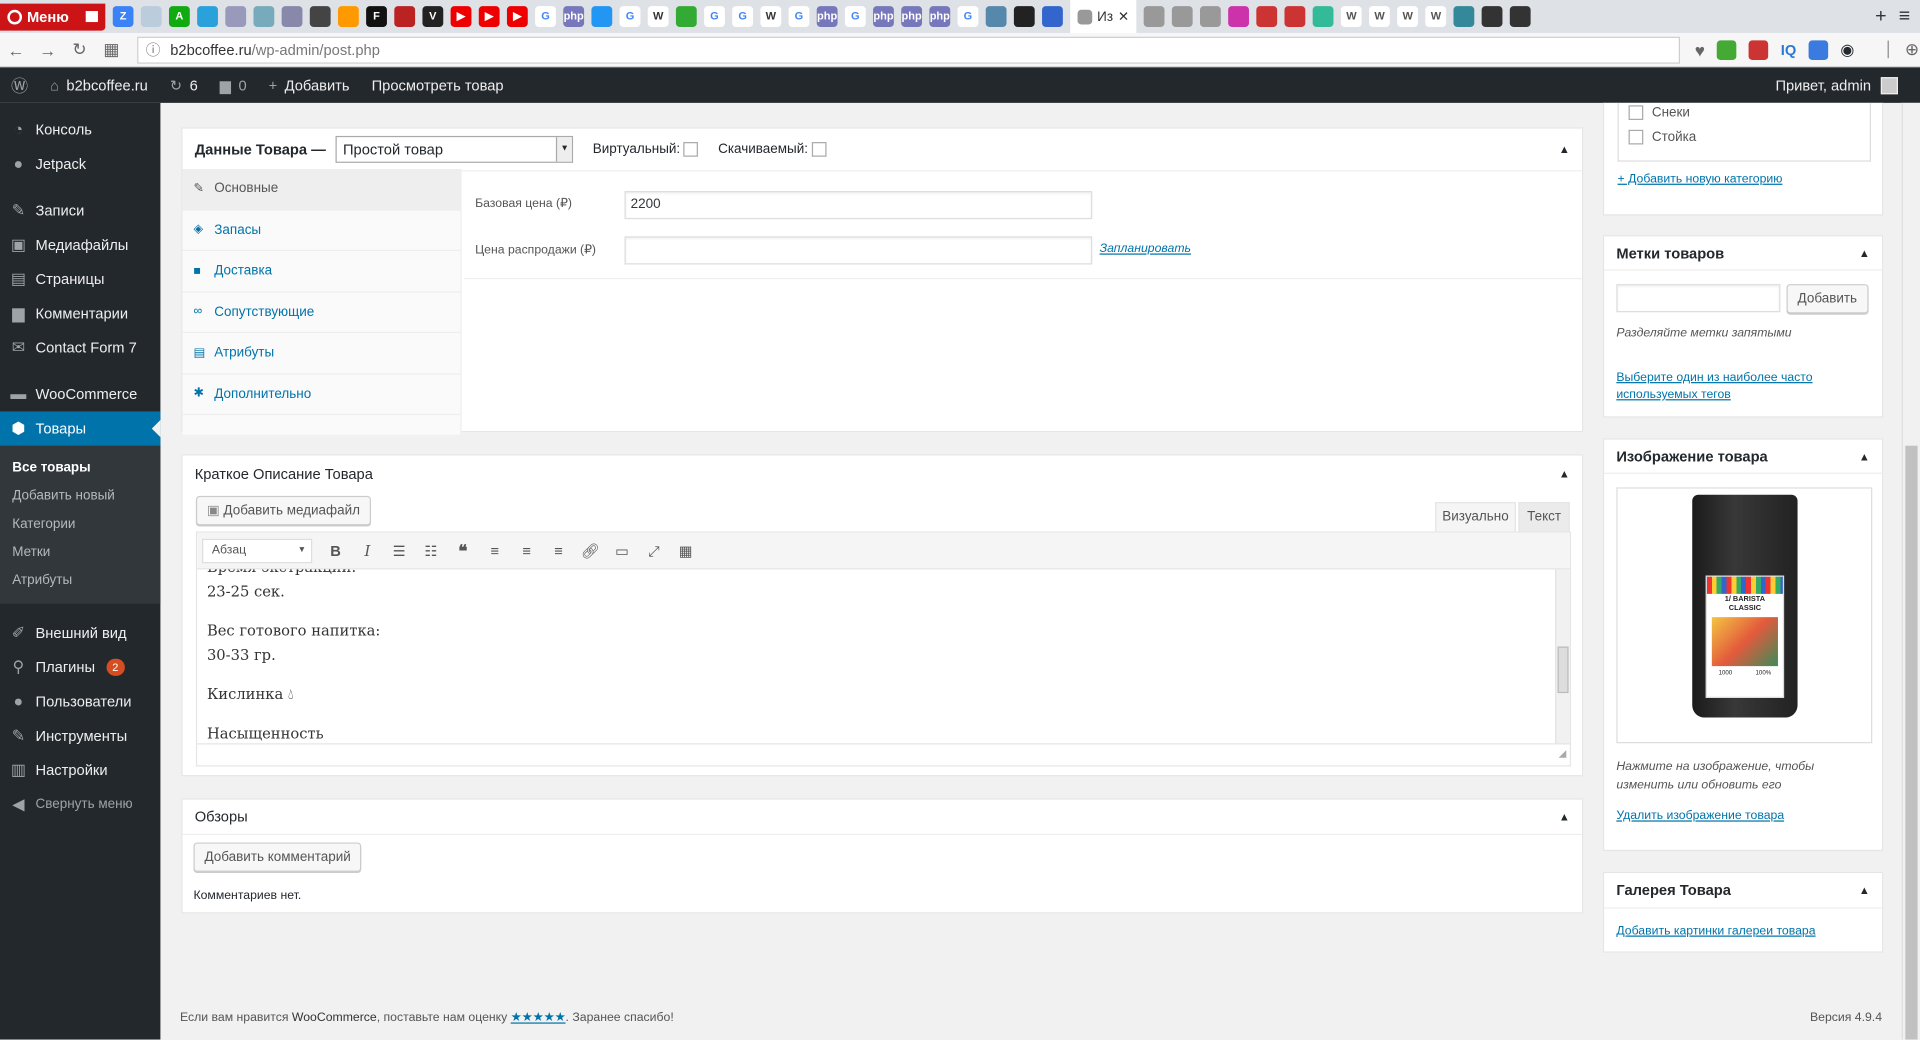 Image resolution: width=1920 pixels, height=1040 pixels. Describe the element at coordinates (691, 149) in the screenshot. I see `virtual-checkbox` at that location.